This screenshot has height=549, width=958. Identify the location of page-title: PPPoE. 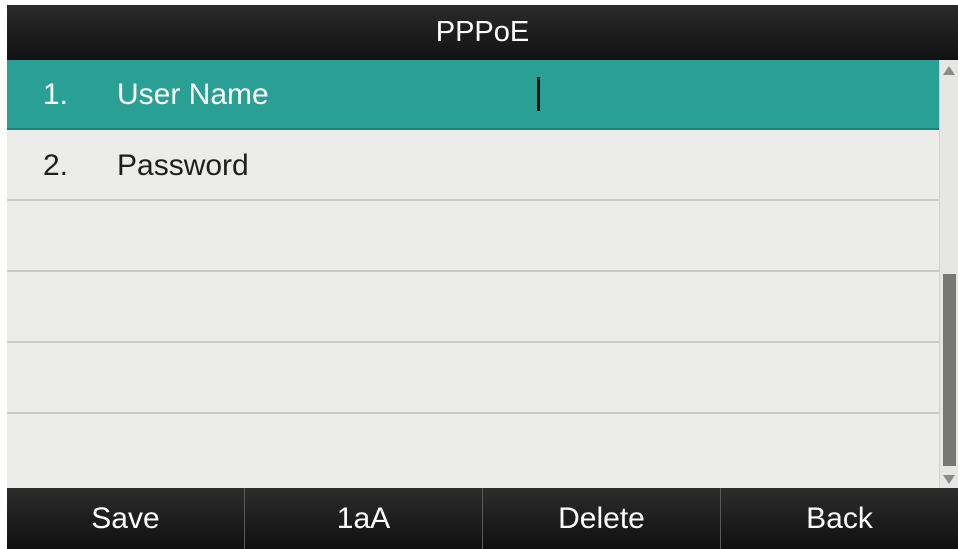
(482, 32).